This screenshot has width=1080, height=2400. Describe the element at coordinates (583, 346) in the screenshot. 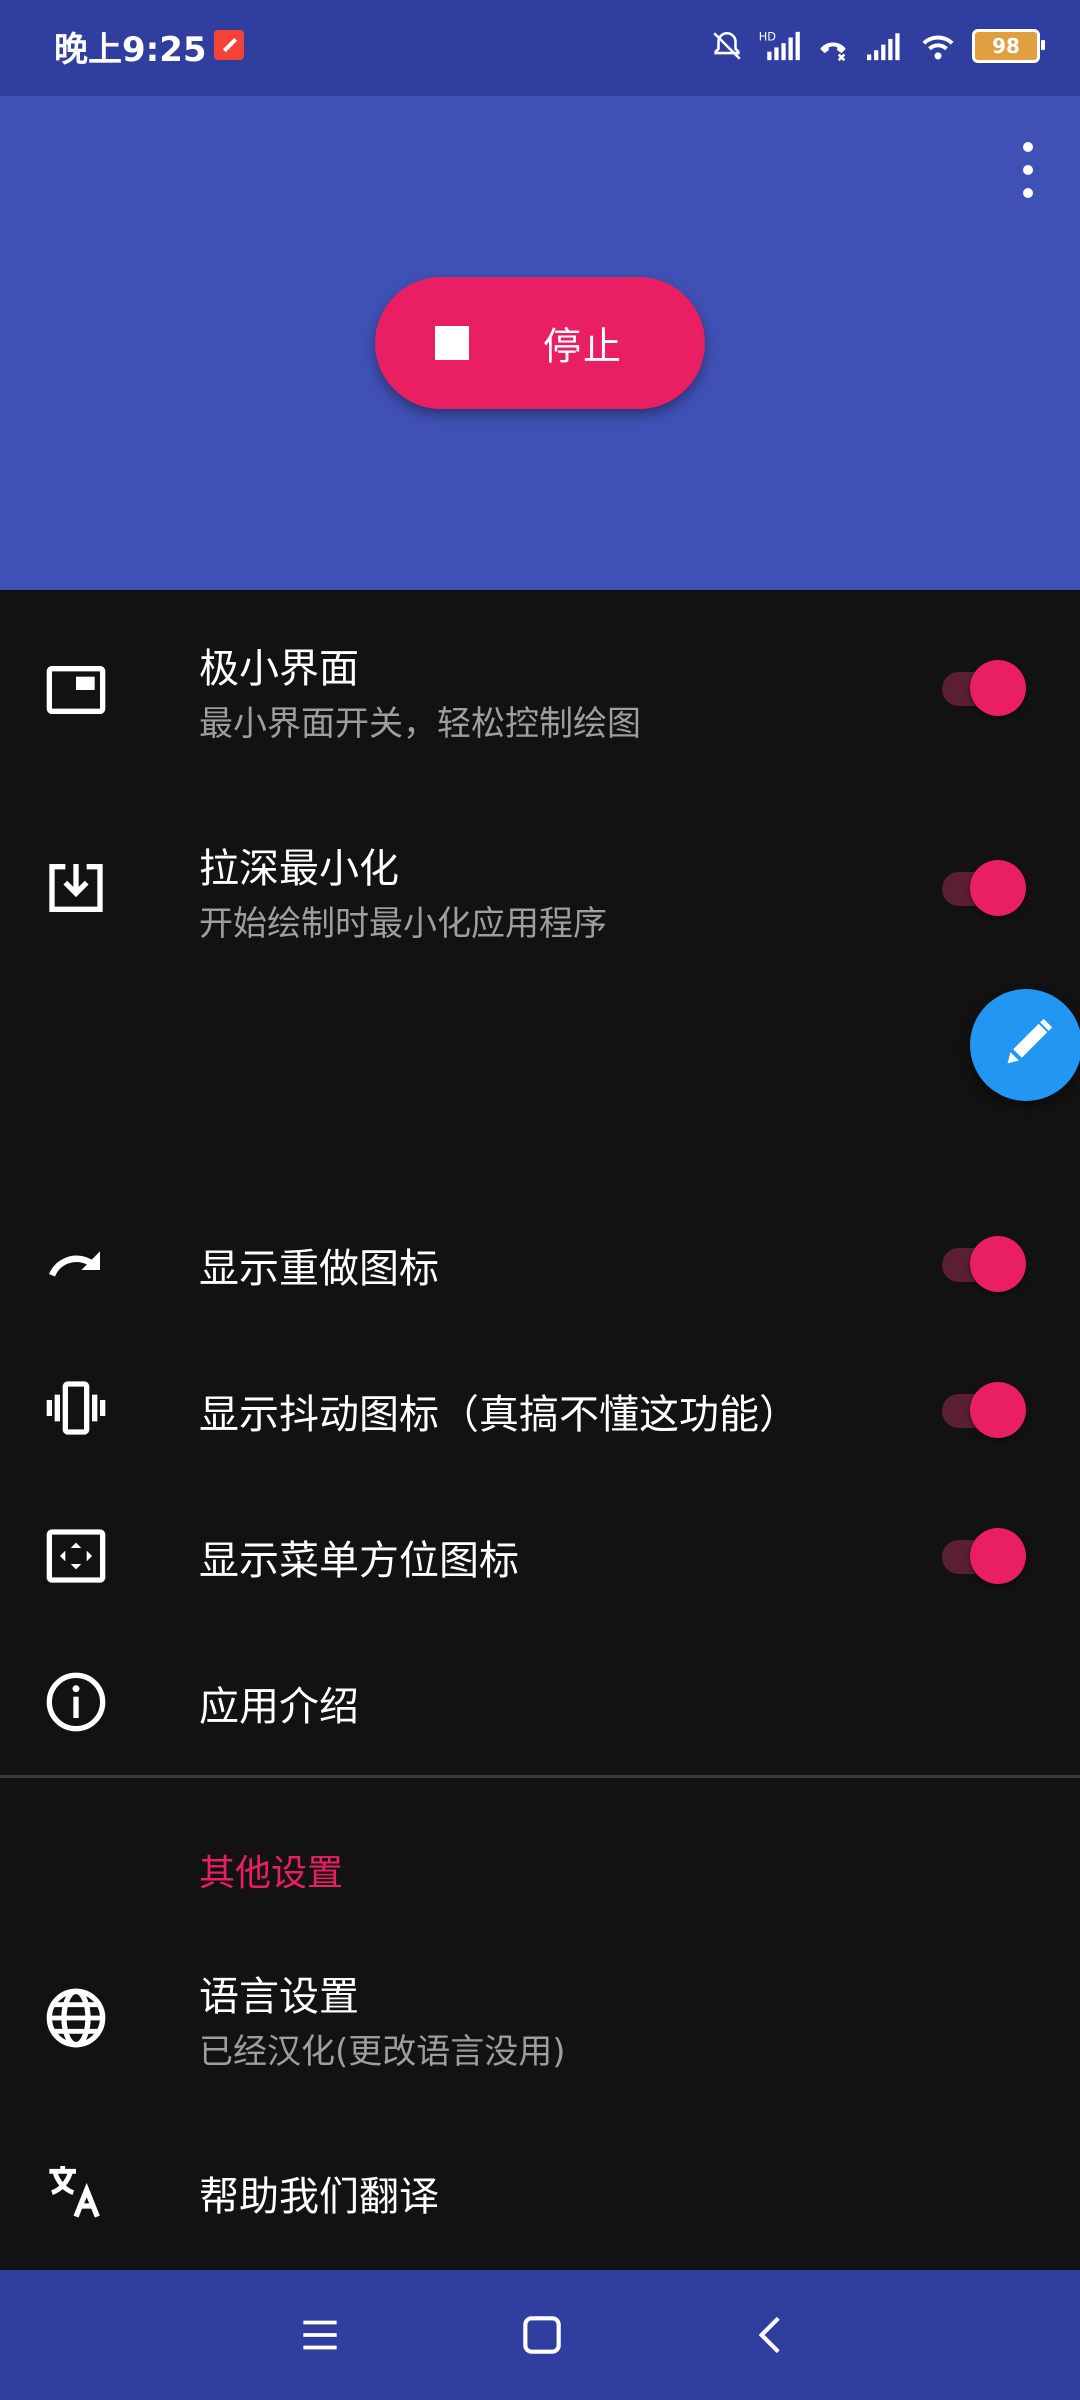

I see `stop-button-label: 停止` at that location.